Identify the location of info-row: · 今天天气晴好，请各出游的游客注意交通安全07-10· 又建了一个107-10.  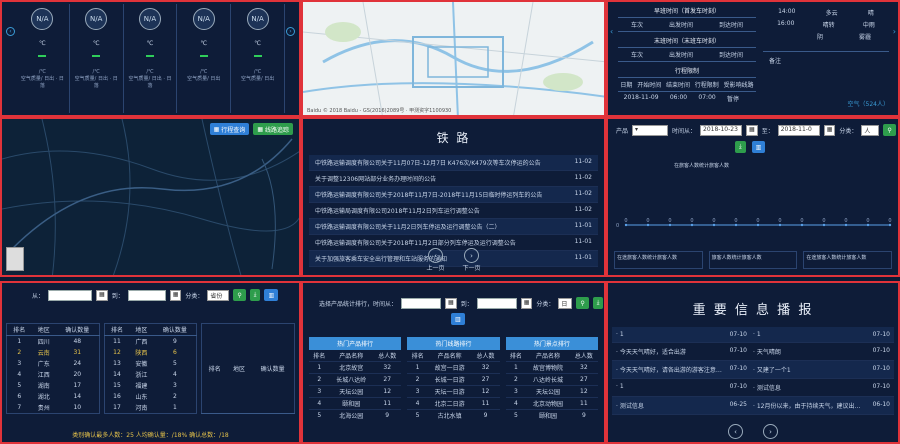
(753, 370).